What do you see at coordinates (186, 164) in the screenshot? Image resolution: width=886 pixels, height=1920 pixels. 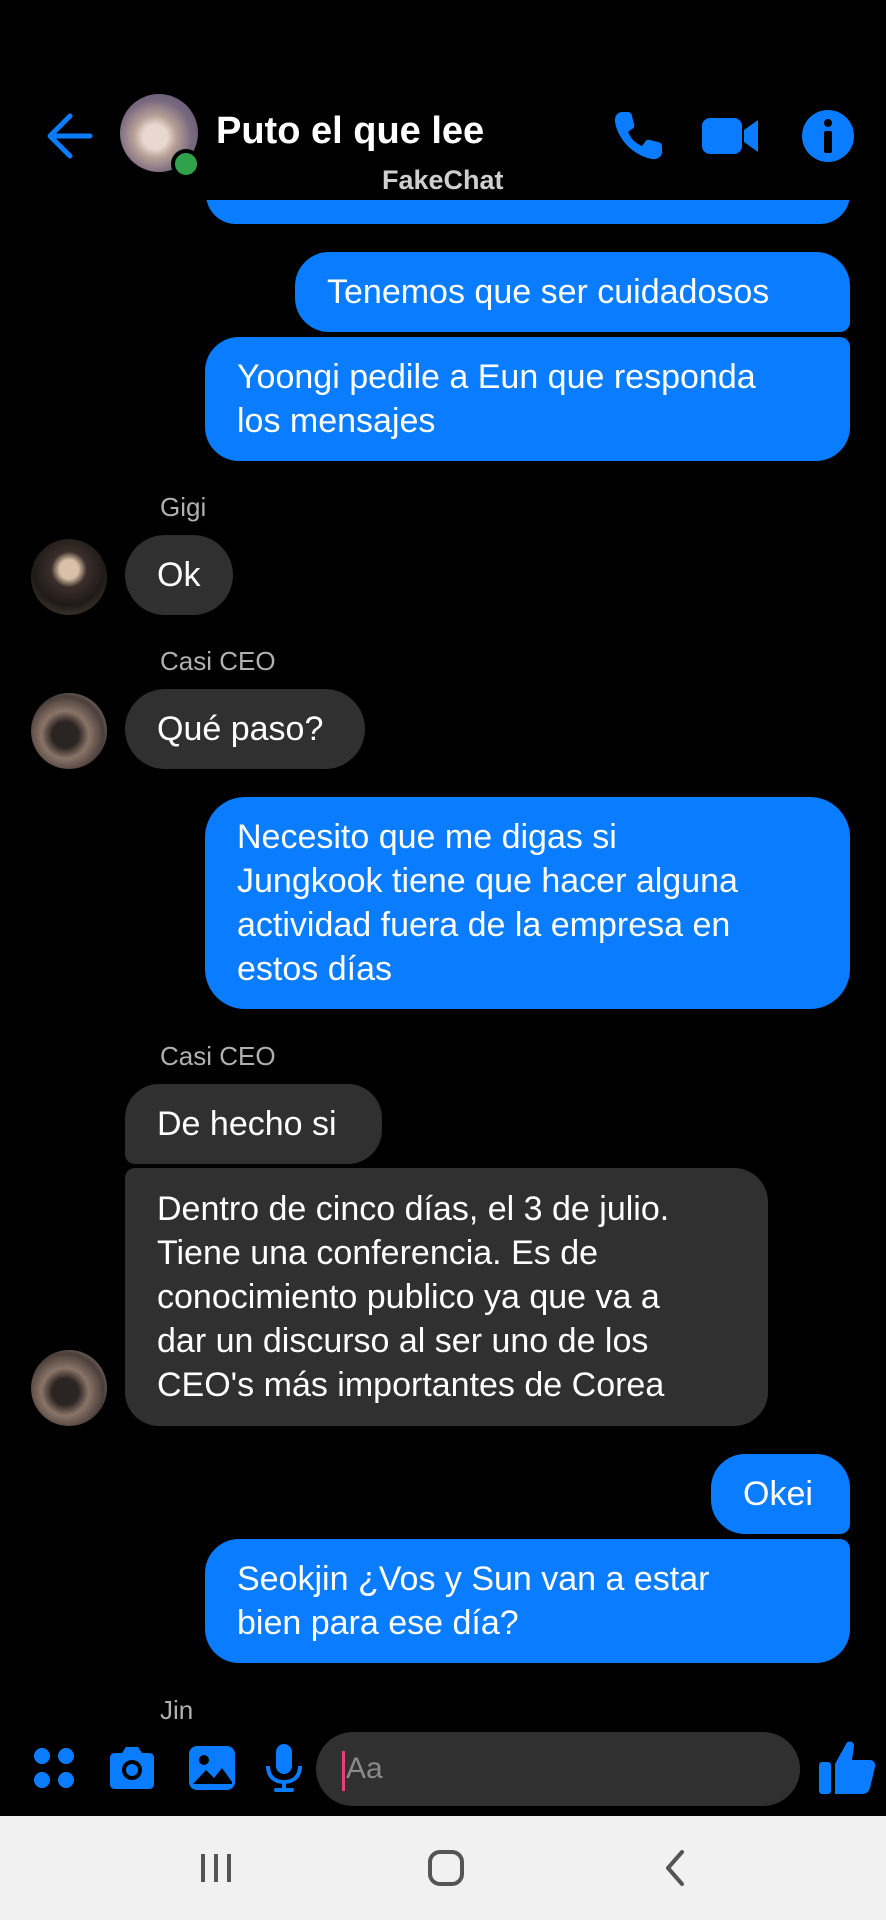 I see `online-status-dot` at bounding box center [186, 164].